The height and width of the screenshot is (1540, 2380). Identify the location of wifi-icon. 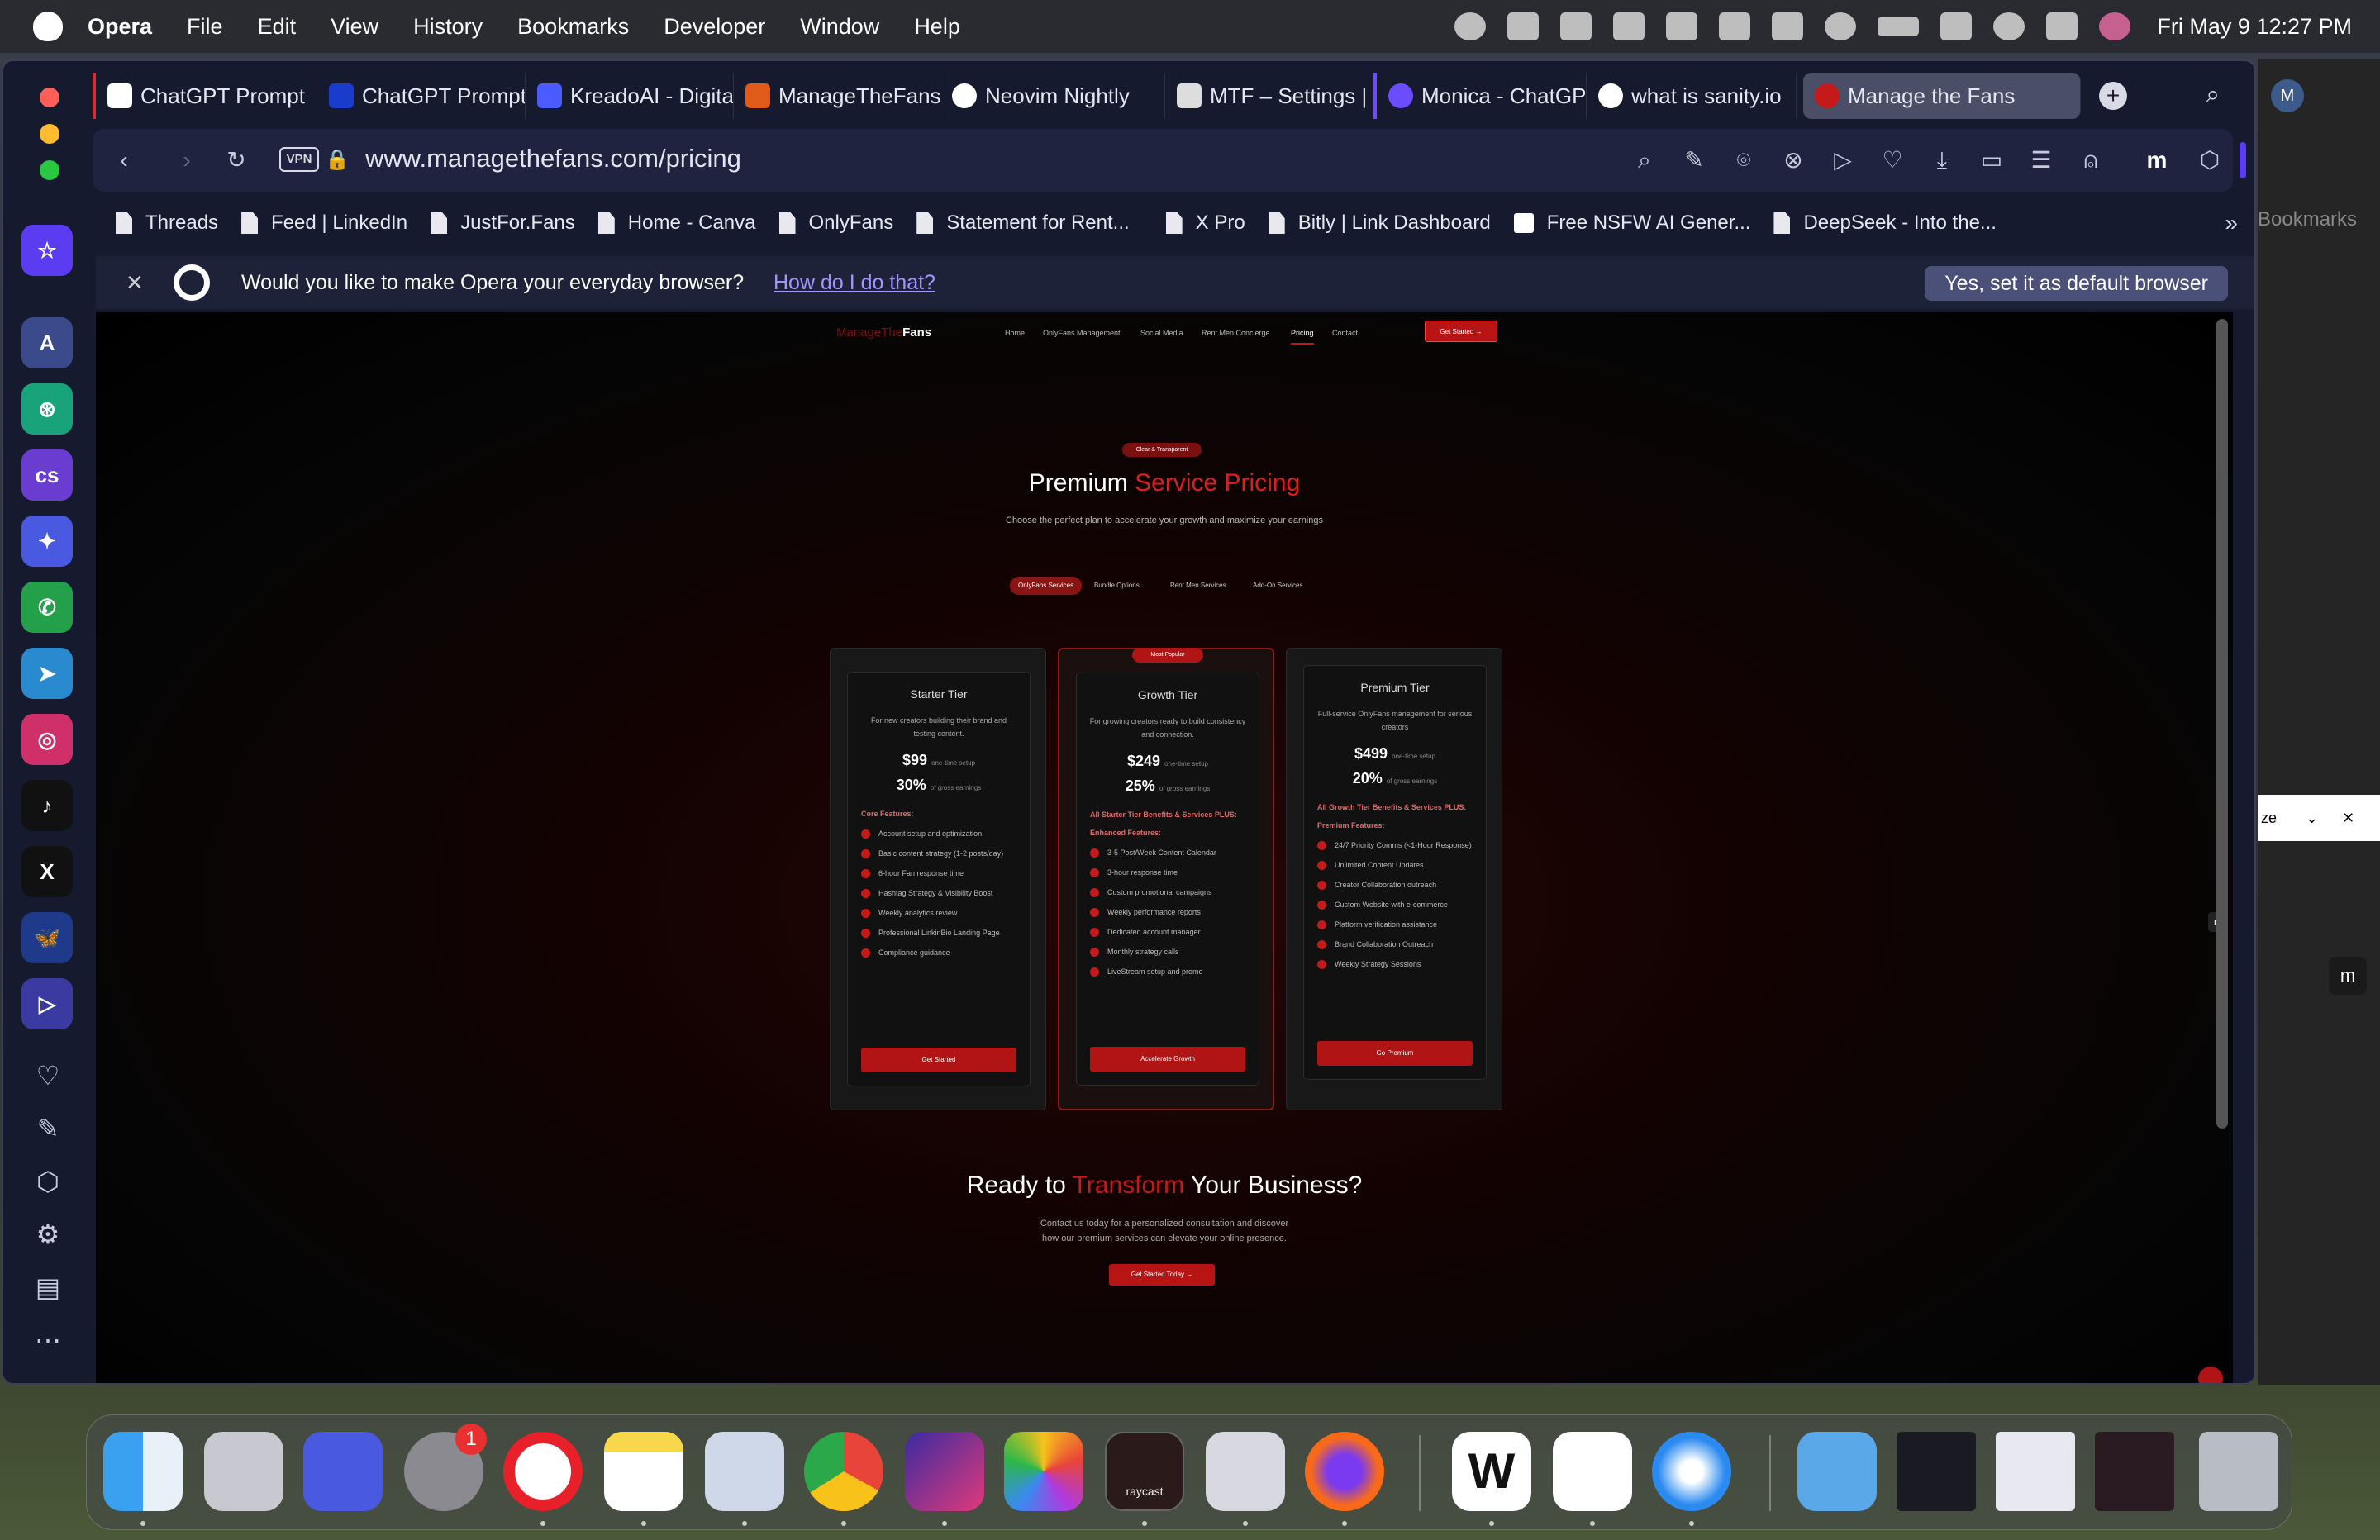
(1956, 26).